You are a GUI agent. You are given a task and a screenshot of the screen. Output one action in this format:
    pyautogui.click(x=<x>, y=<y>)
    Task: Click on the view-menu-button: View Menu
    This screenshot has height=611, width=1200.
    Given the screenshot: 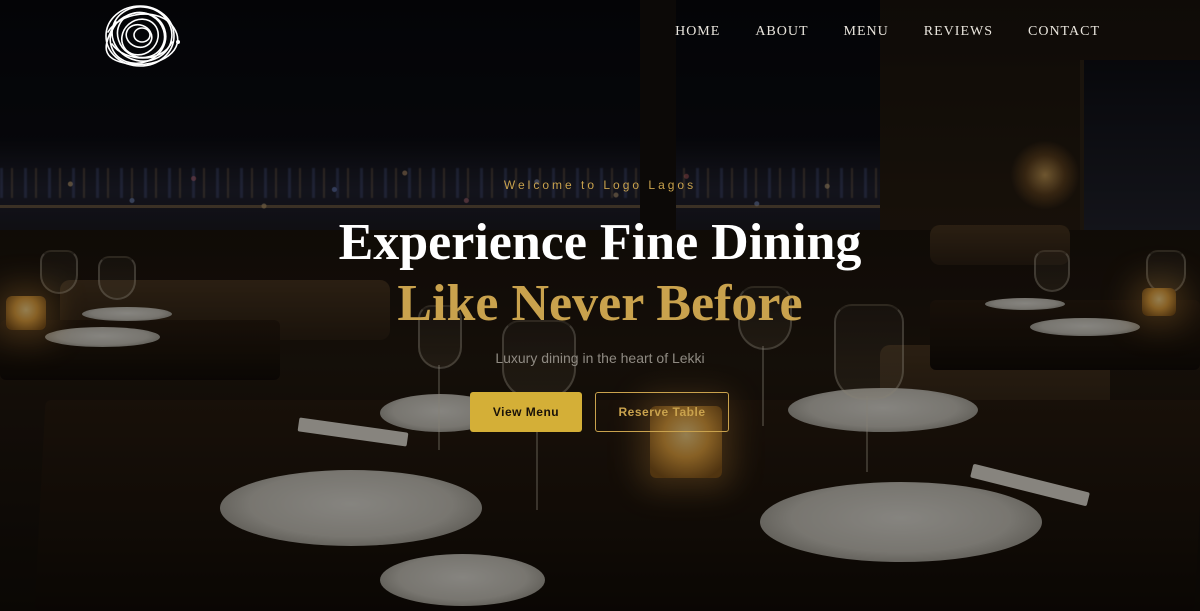 What is the action you would take?
    pyautogui.click(x=526, y=412)
    